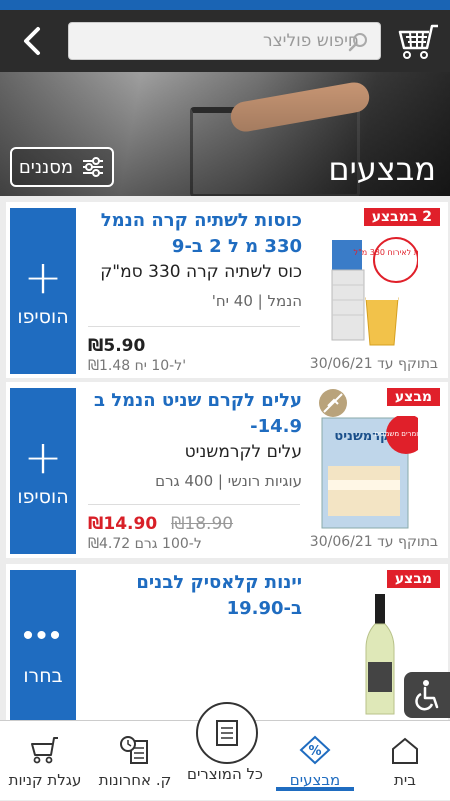  What do you see at coordinates (43, 676) in the screenshot?
I see `choose-button-label: בחרו` at bounding box center [43, 676].